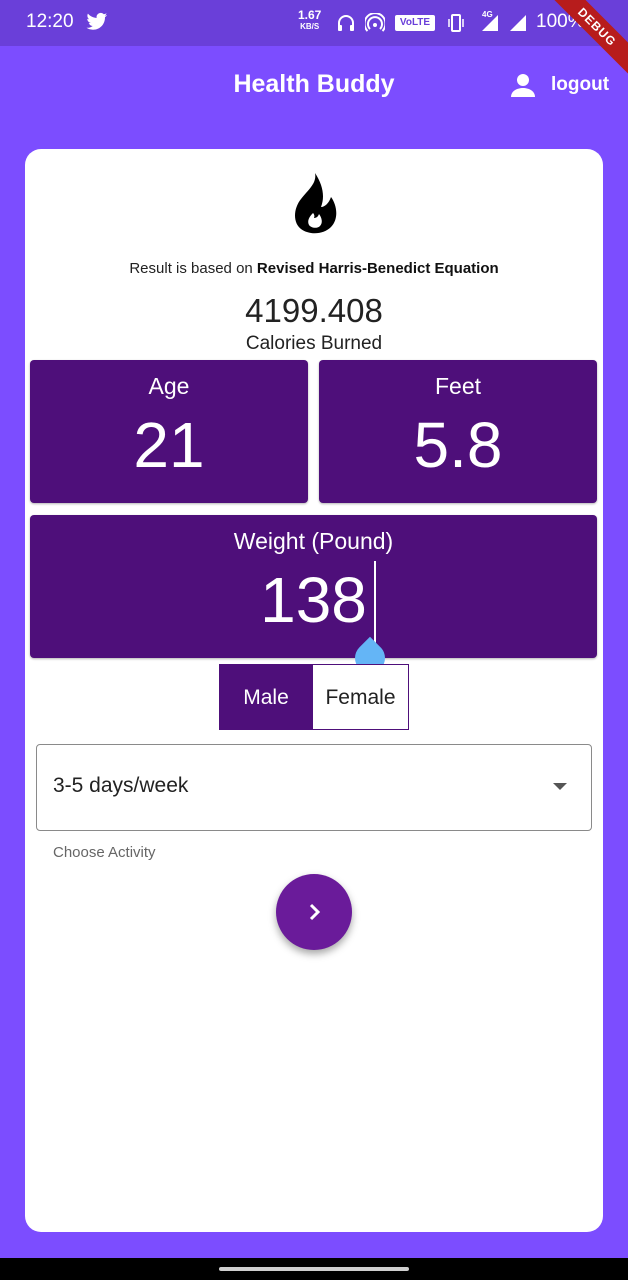  Describe the element at coordinates (97, 21) in the screenshot. I see `twitter-icon` at that location.